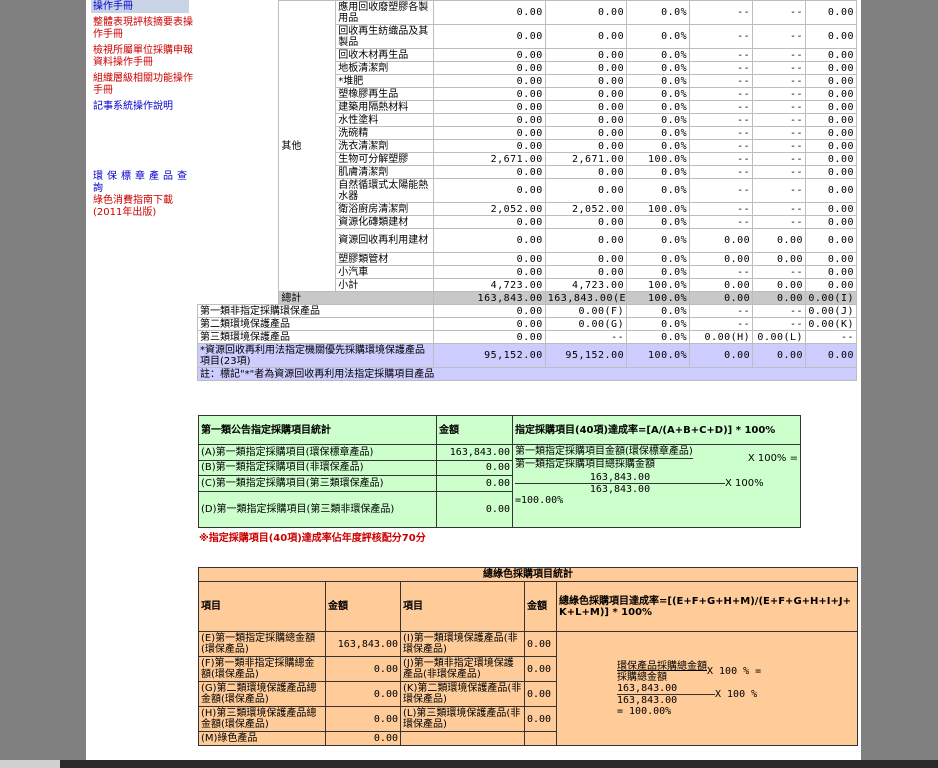 The width and height of the screenshot is (938, 768). What do you see at coordinates (384, 133) in the screenshot?
I see `item-name: 洗碗精` at bounding box center [384, 133].